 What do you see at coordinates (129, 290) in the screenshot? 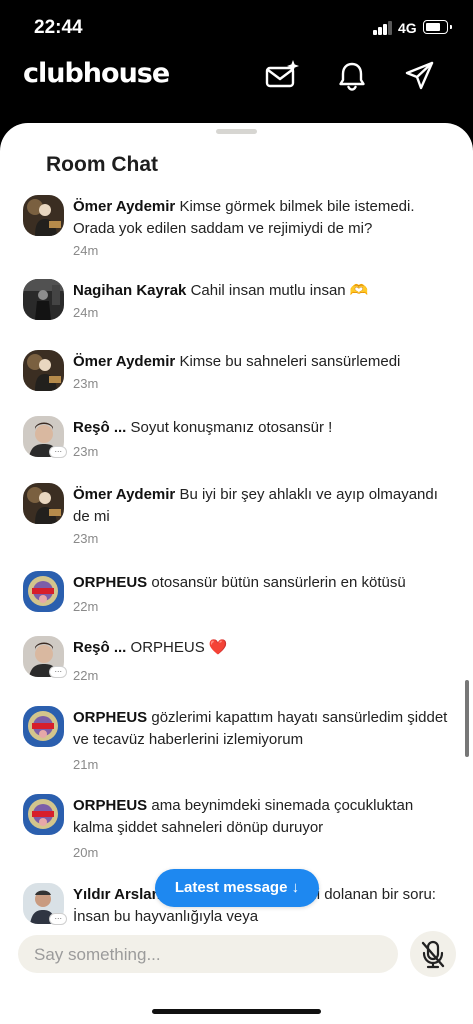
I see `message-author: Nagihan Kayrak` at bounding box center [129, 290].